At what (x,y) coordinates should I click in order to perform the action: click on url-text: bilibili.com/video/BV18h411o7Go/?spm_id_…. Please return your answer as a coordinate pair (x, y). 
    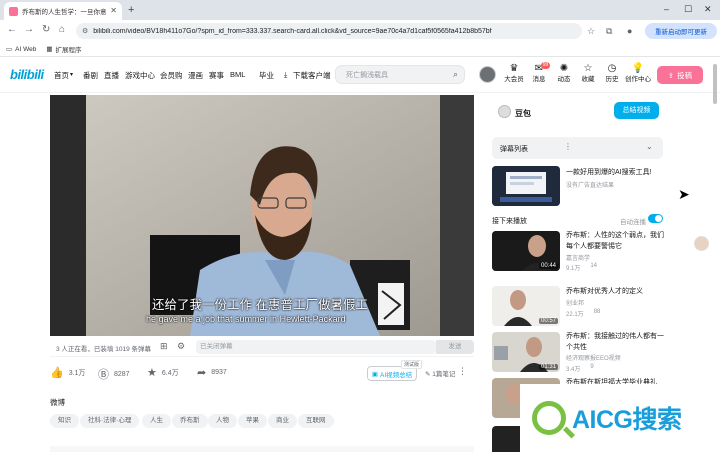
    Looking at the image, I should click on (292, 31).